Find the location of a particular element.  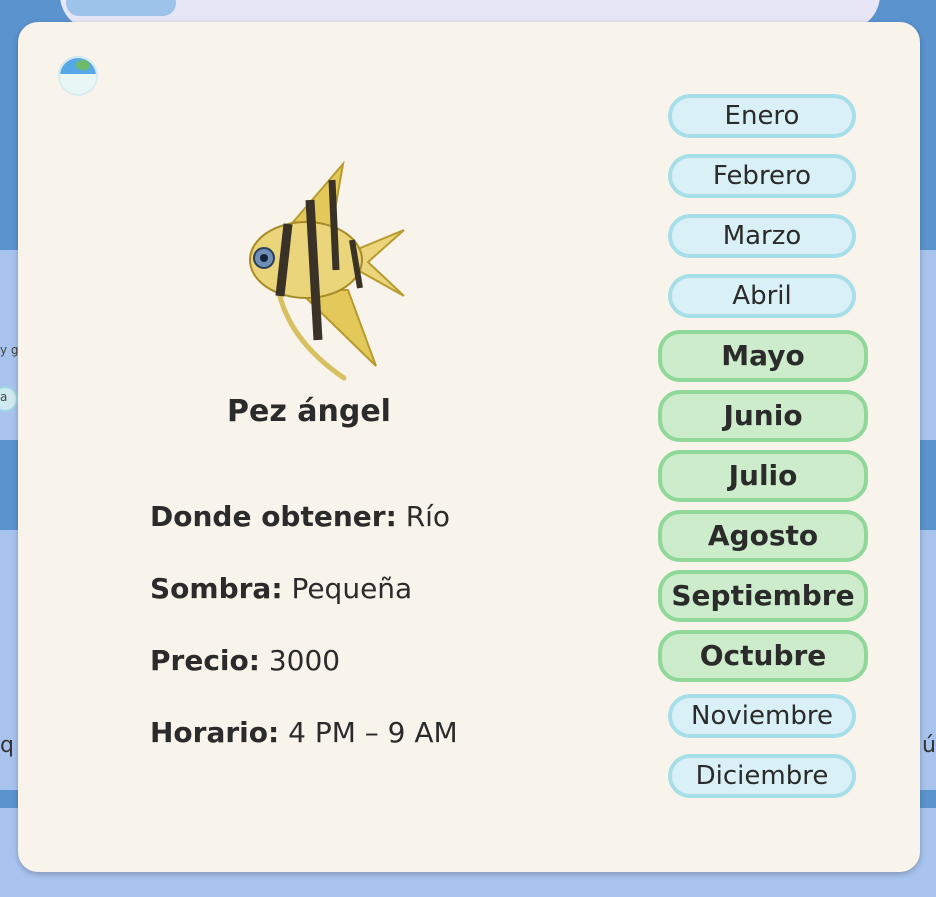

background-text: ú is located at coordinates (929, 745).